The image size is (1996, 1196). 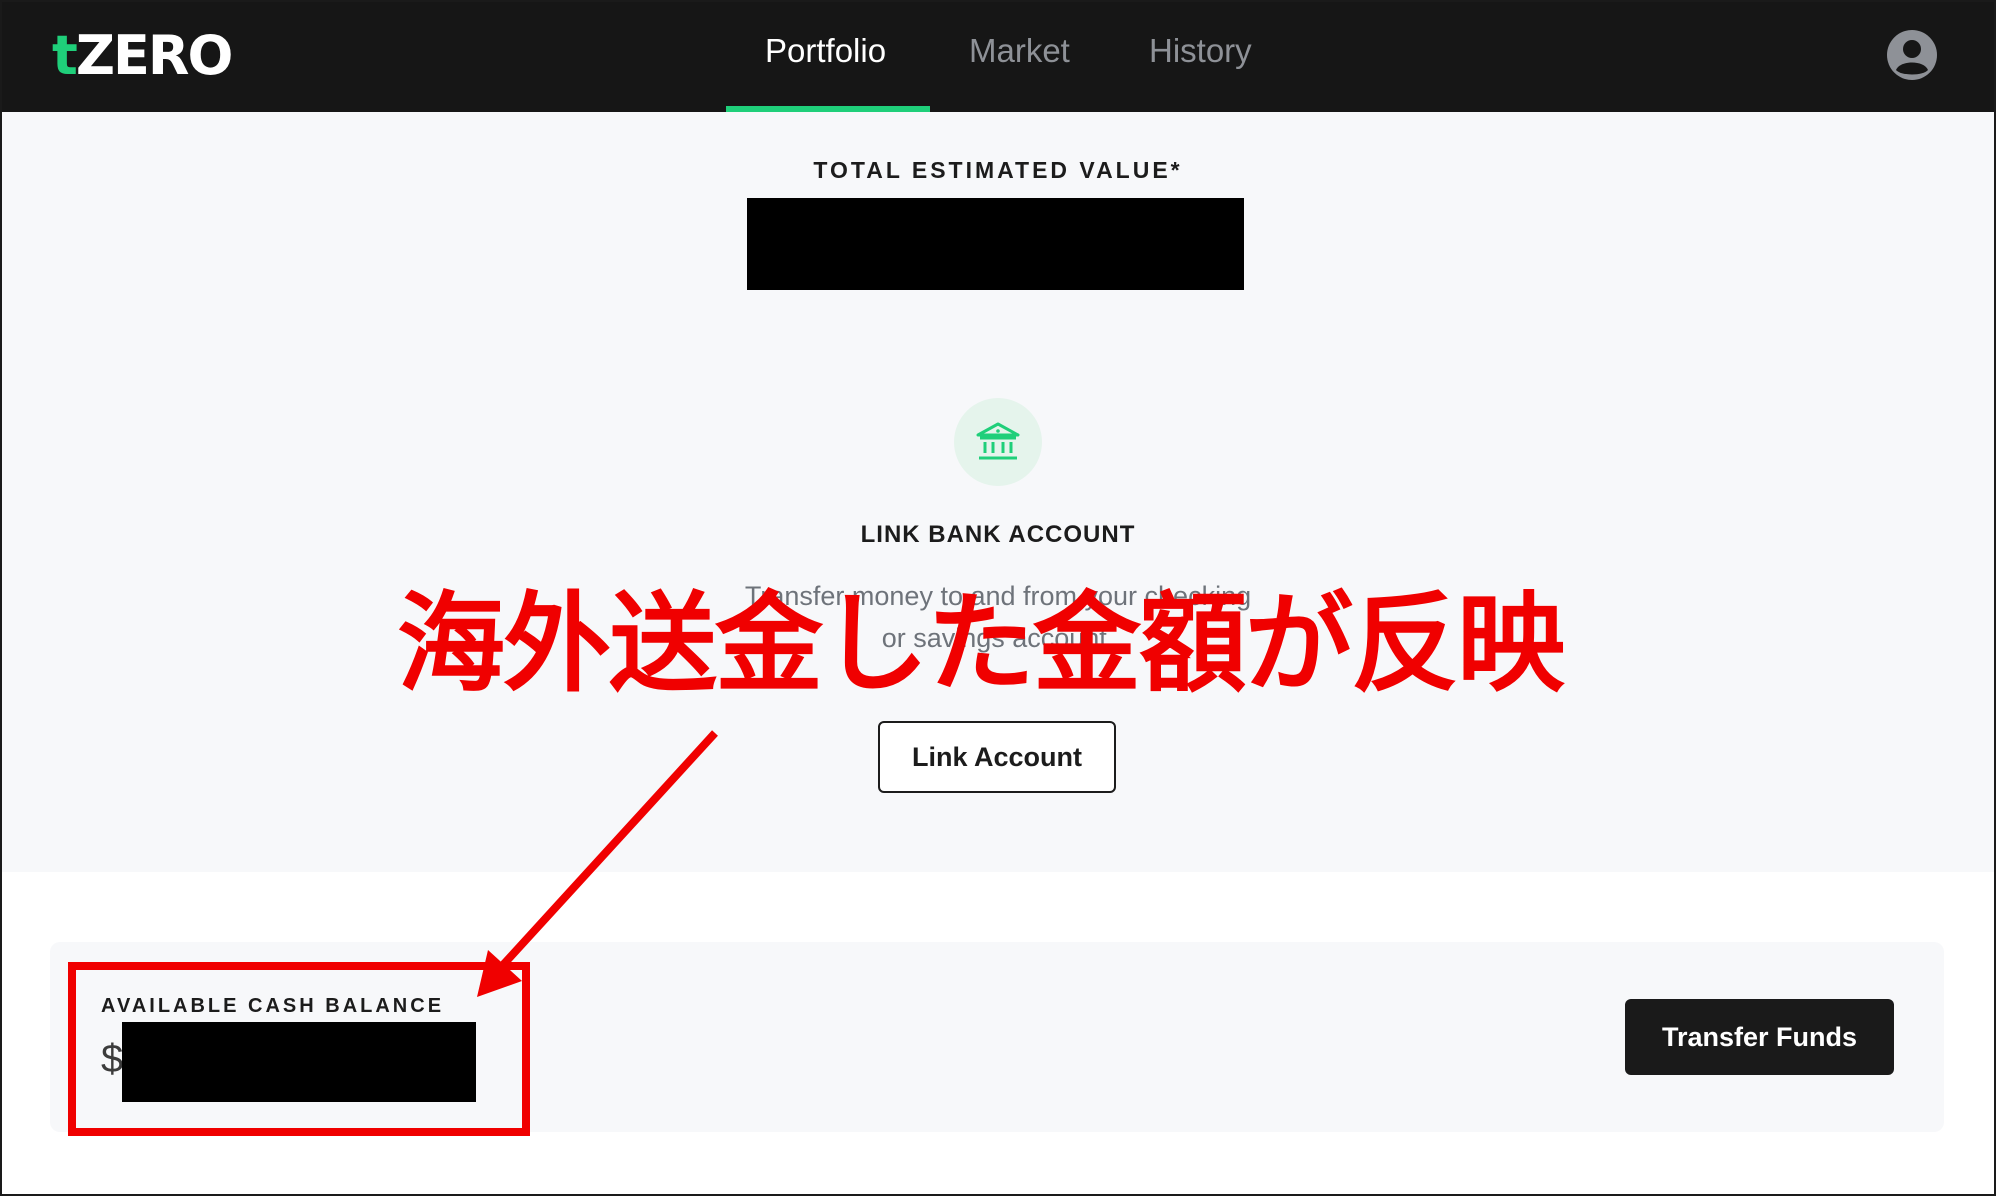 What do you see at coordinates (1200, 51) in the screenshot?
I see `tab-history: History` at bounding box center [1200, 51].